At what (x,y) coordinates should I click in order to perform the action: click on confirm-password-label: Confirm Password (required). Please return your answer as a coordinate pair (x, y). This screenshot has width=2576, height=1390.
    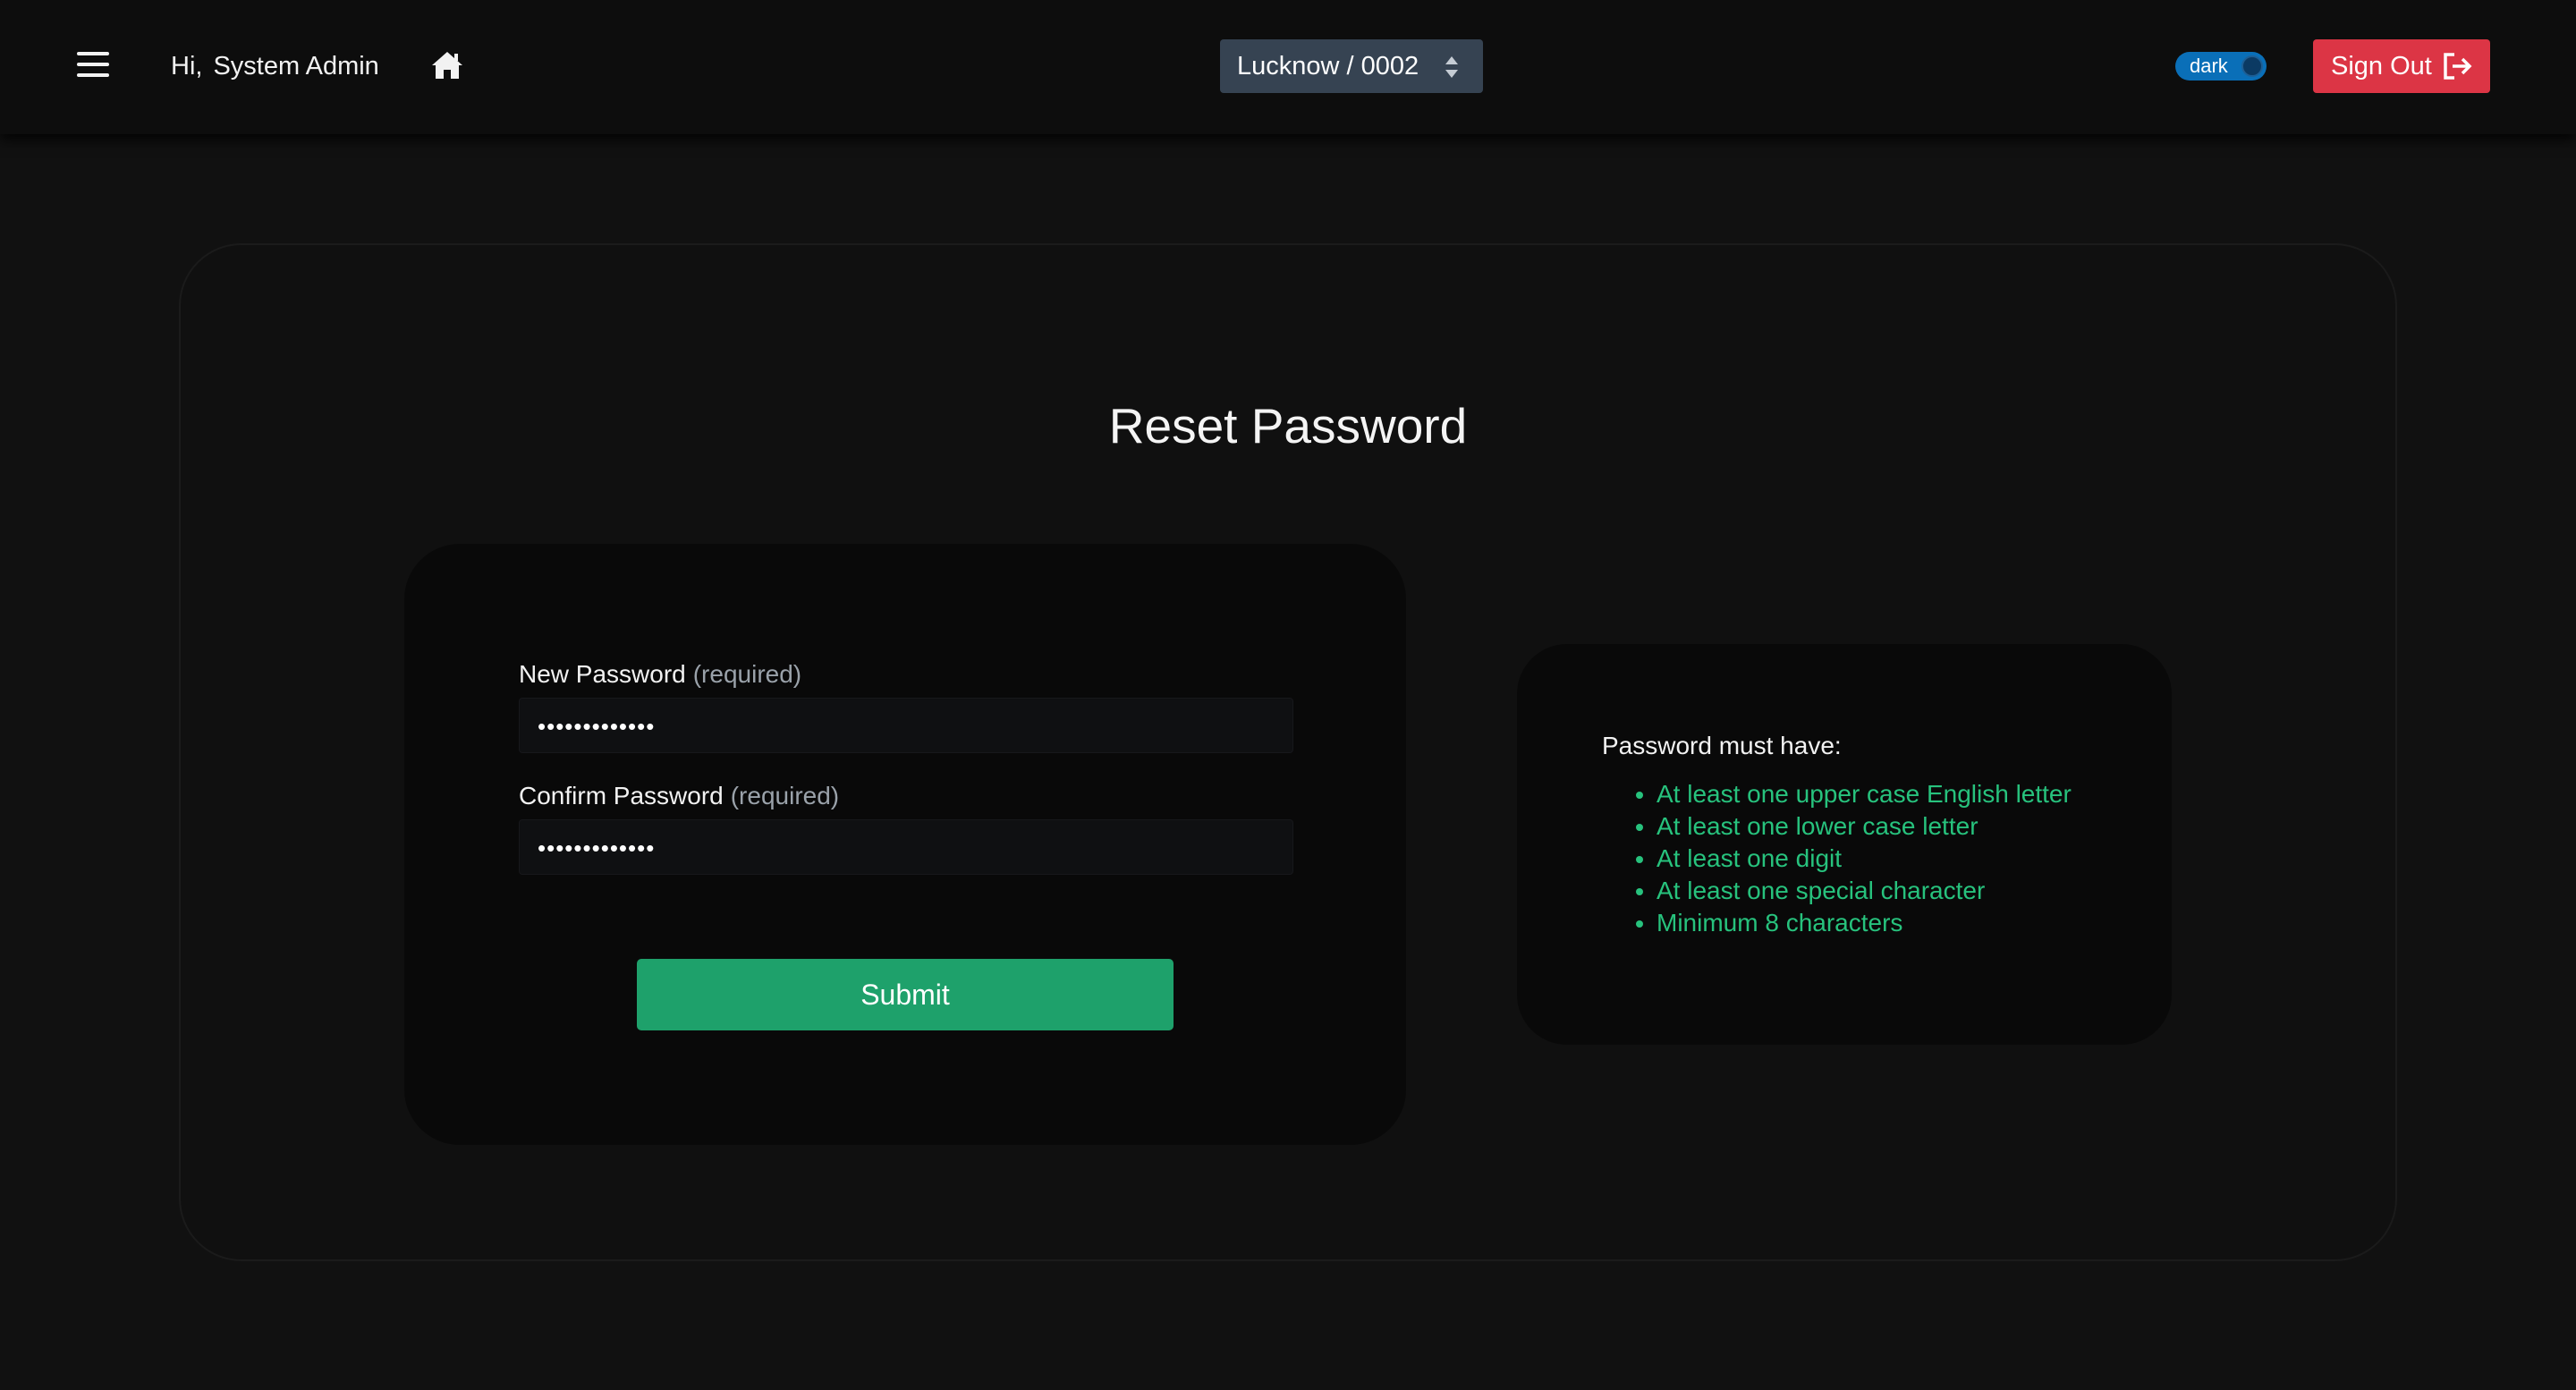
    Looking at the image, I should click on (679, 796).